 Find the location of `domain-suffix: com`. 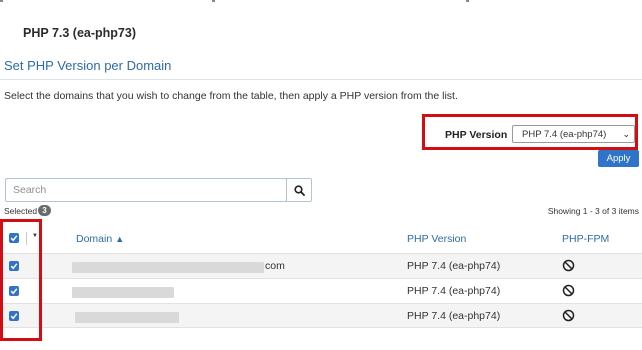

domain-suffix: com is located at coordinates (275, 266).